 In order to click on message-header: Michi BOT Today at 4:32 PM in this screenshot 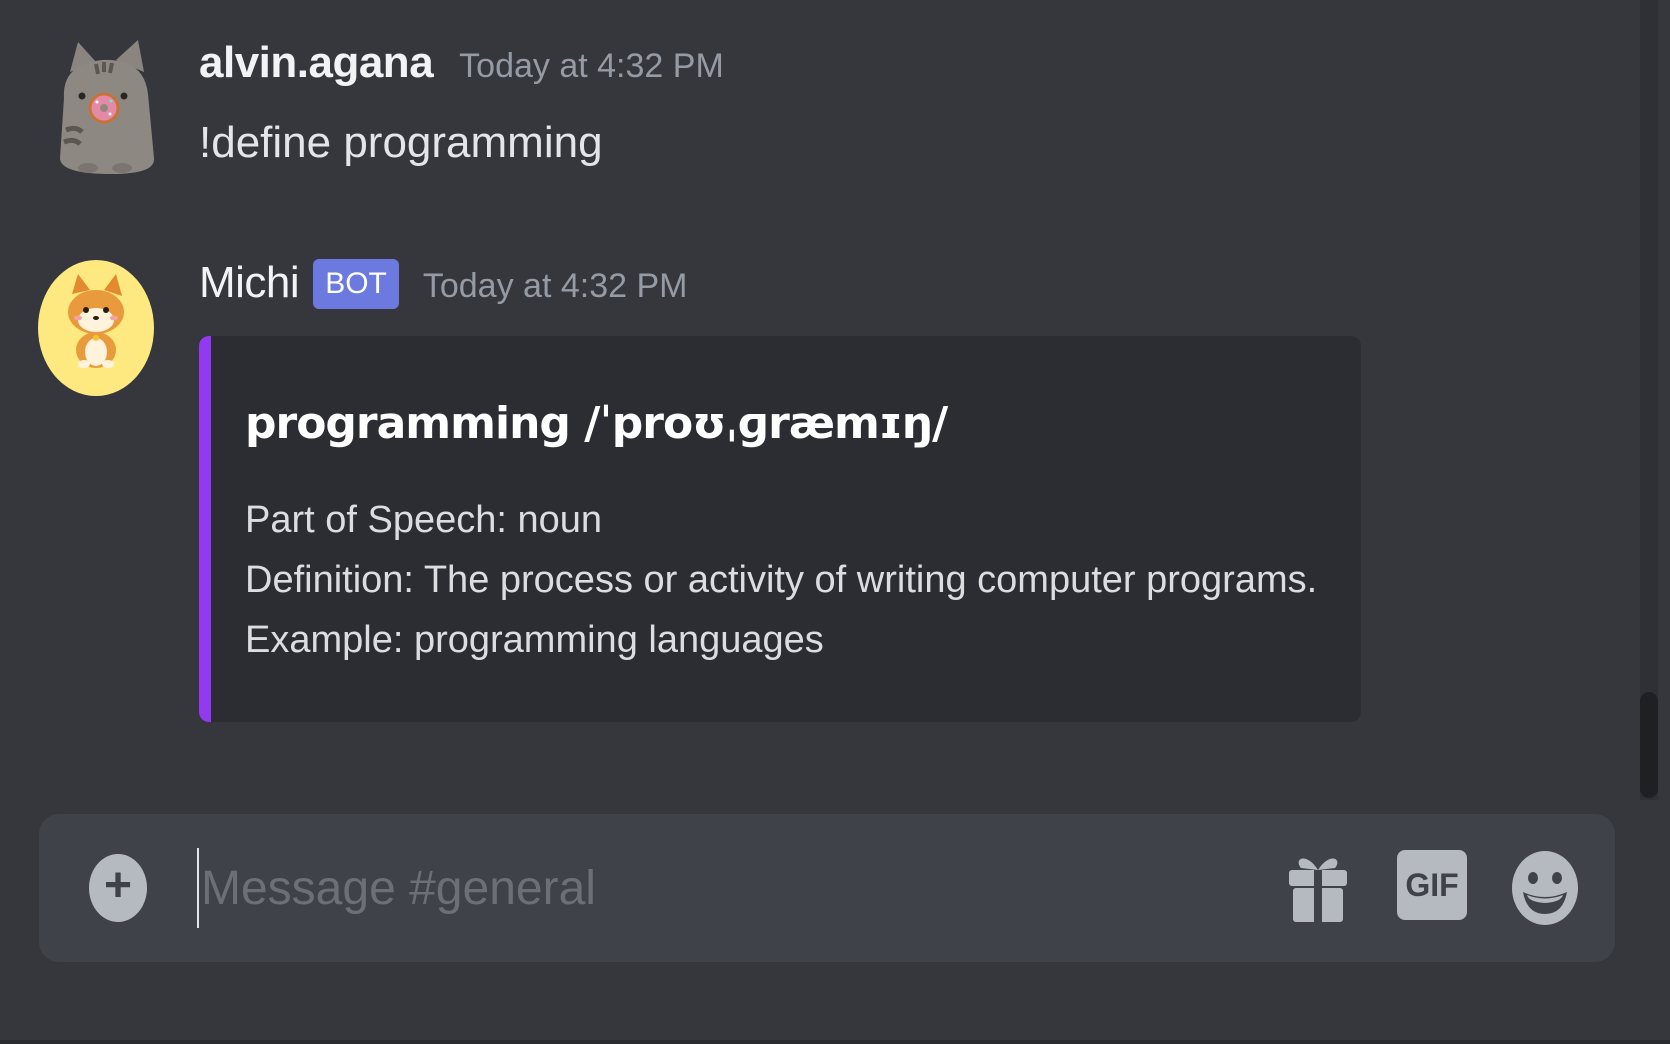, I will do `click(443, 288)`.